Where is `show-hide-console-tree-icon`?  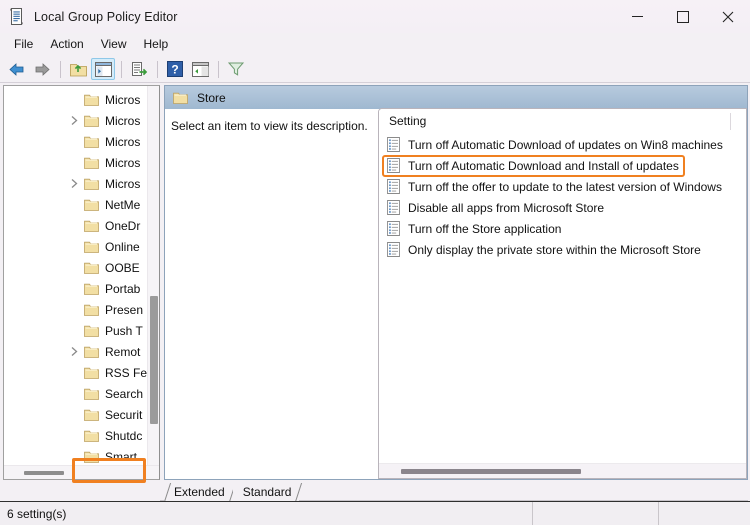
show-hide-console-tree-icon is located at coordinates (103, 69).